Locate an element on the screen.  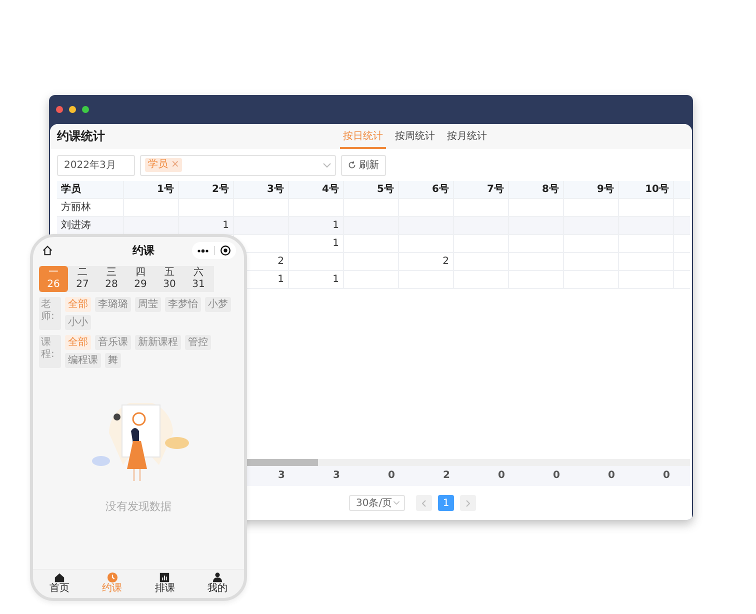
filter-chip: 新新课程 is located at coordinates (158, 342).